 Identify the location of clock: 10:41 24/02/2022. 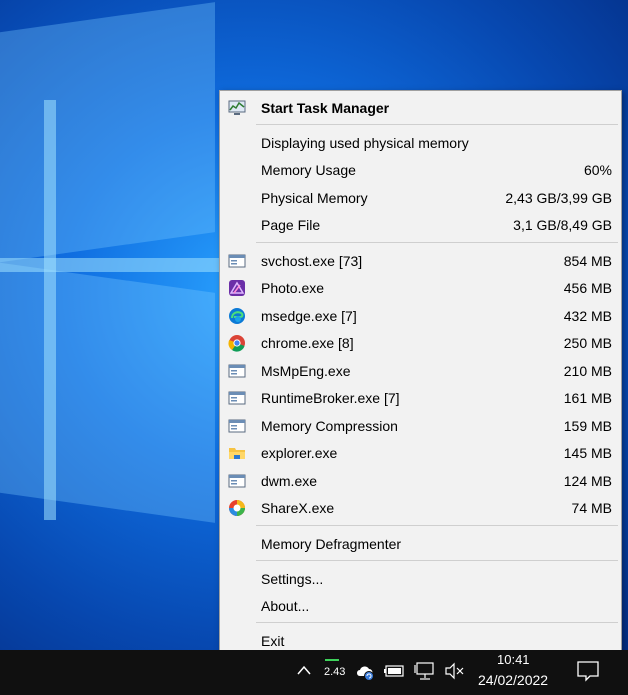
(516, 672).